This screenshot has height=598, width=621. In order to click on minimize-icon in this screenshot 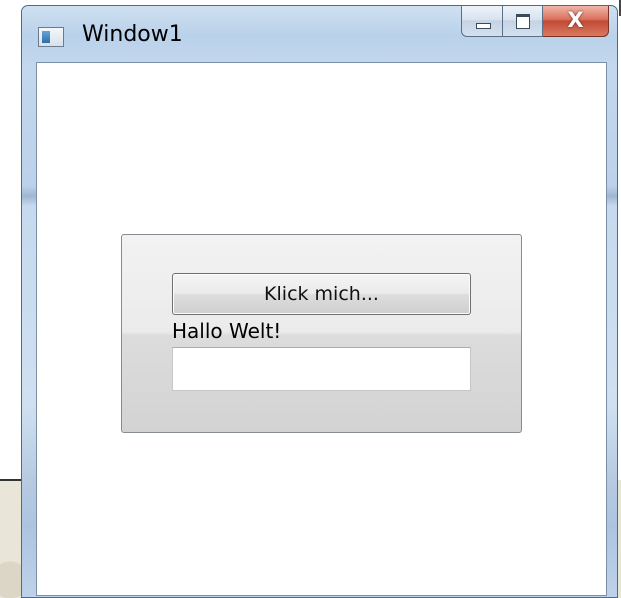, I will do `click(483, 26)`.